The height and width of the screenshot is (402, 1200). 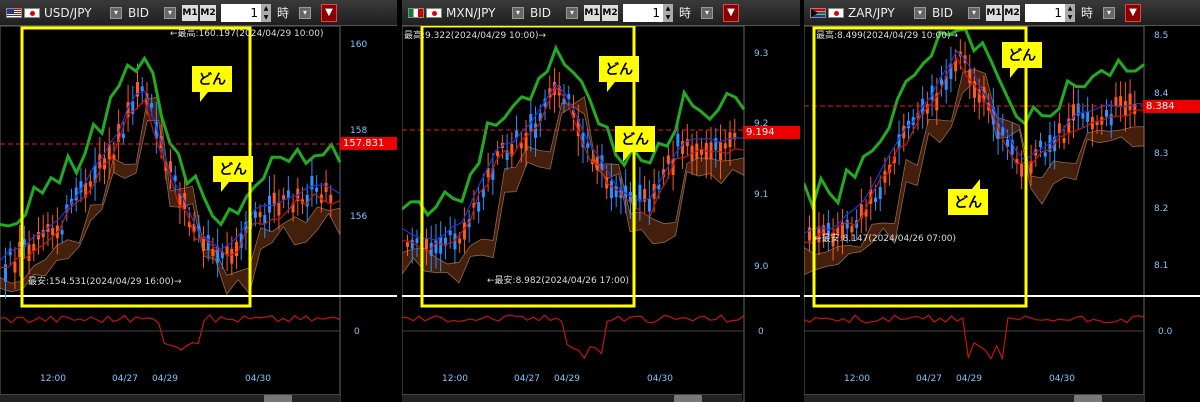 I want to click on y-axis-tick-label: 9.1, so click(x=761, y=195).